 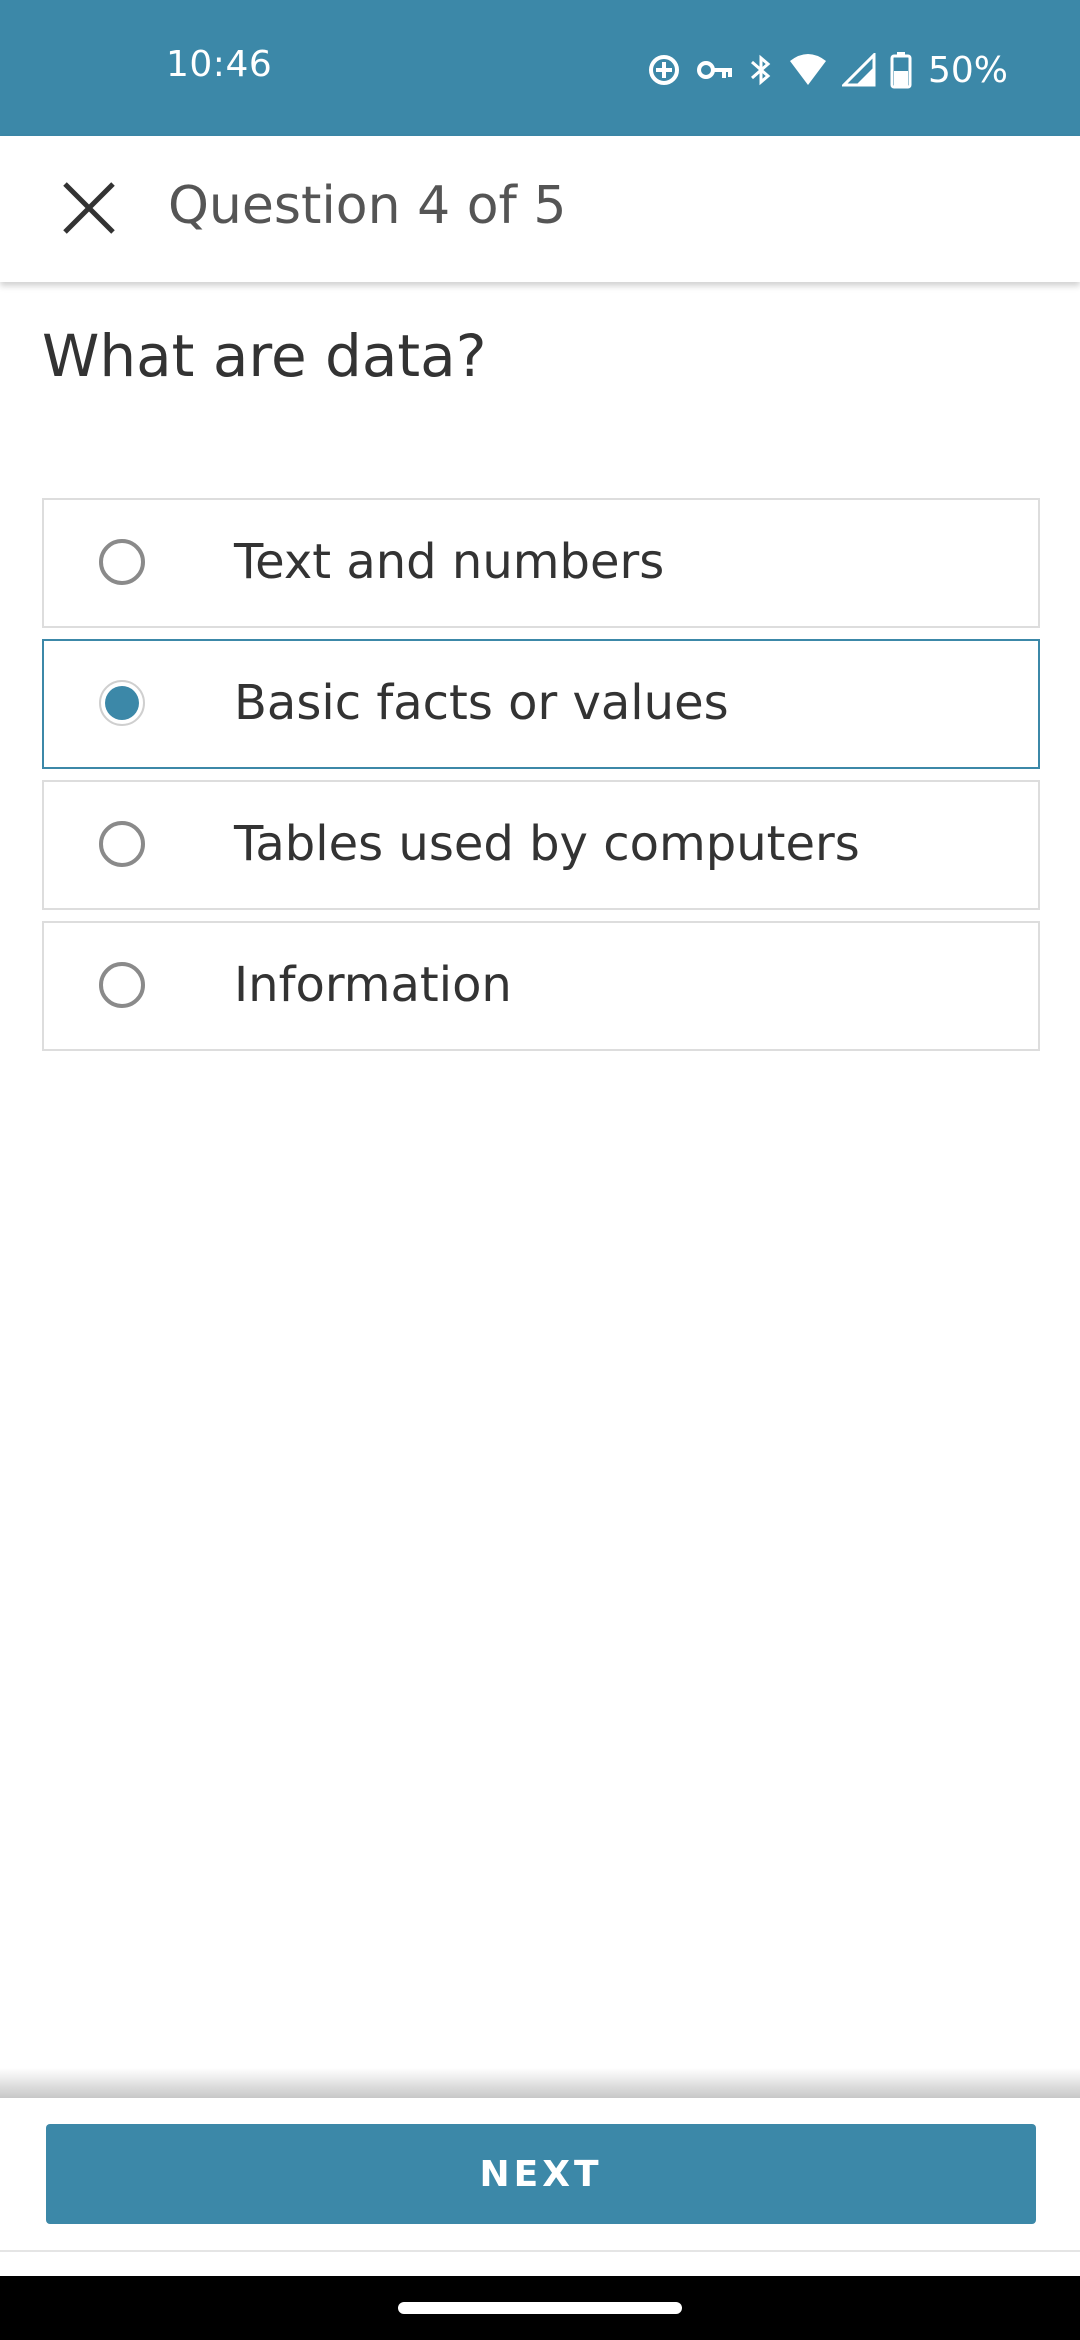 I want to click on data-saver-icon, so click(x=664, y=70).